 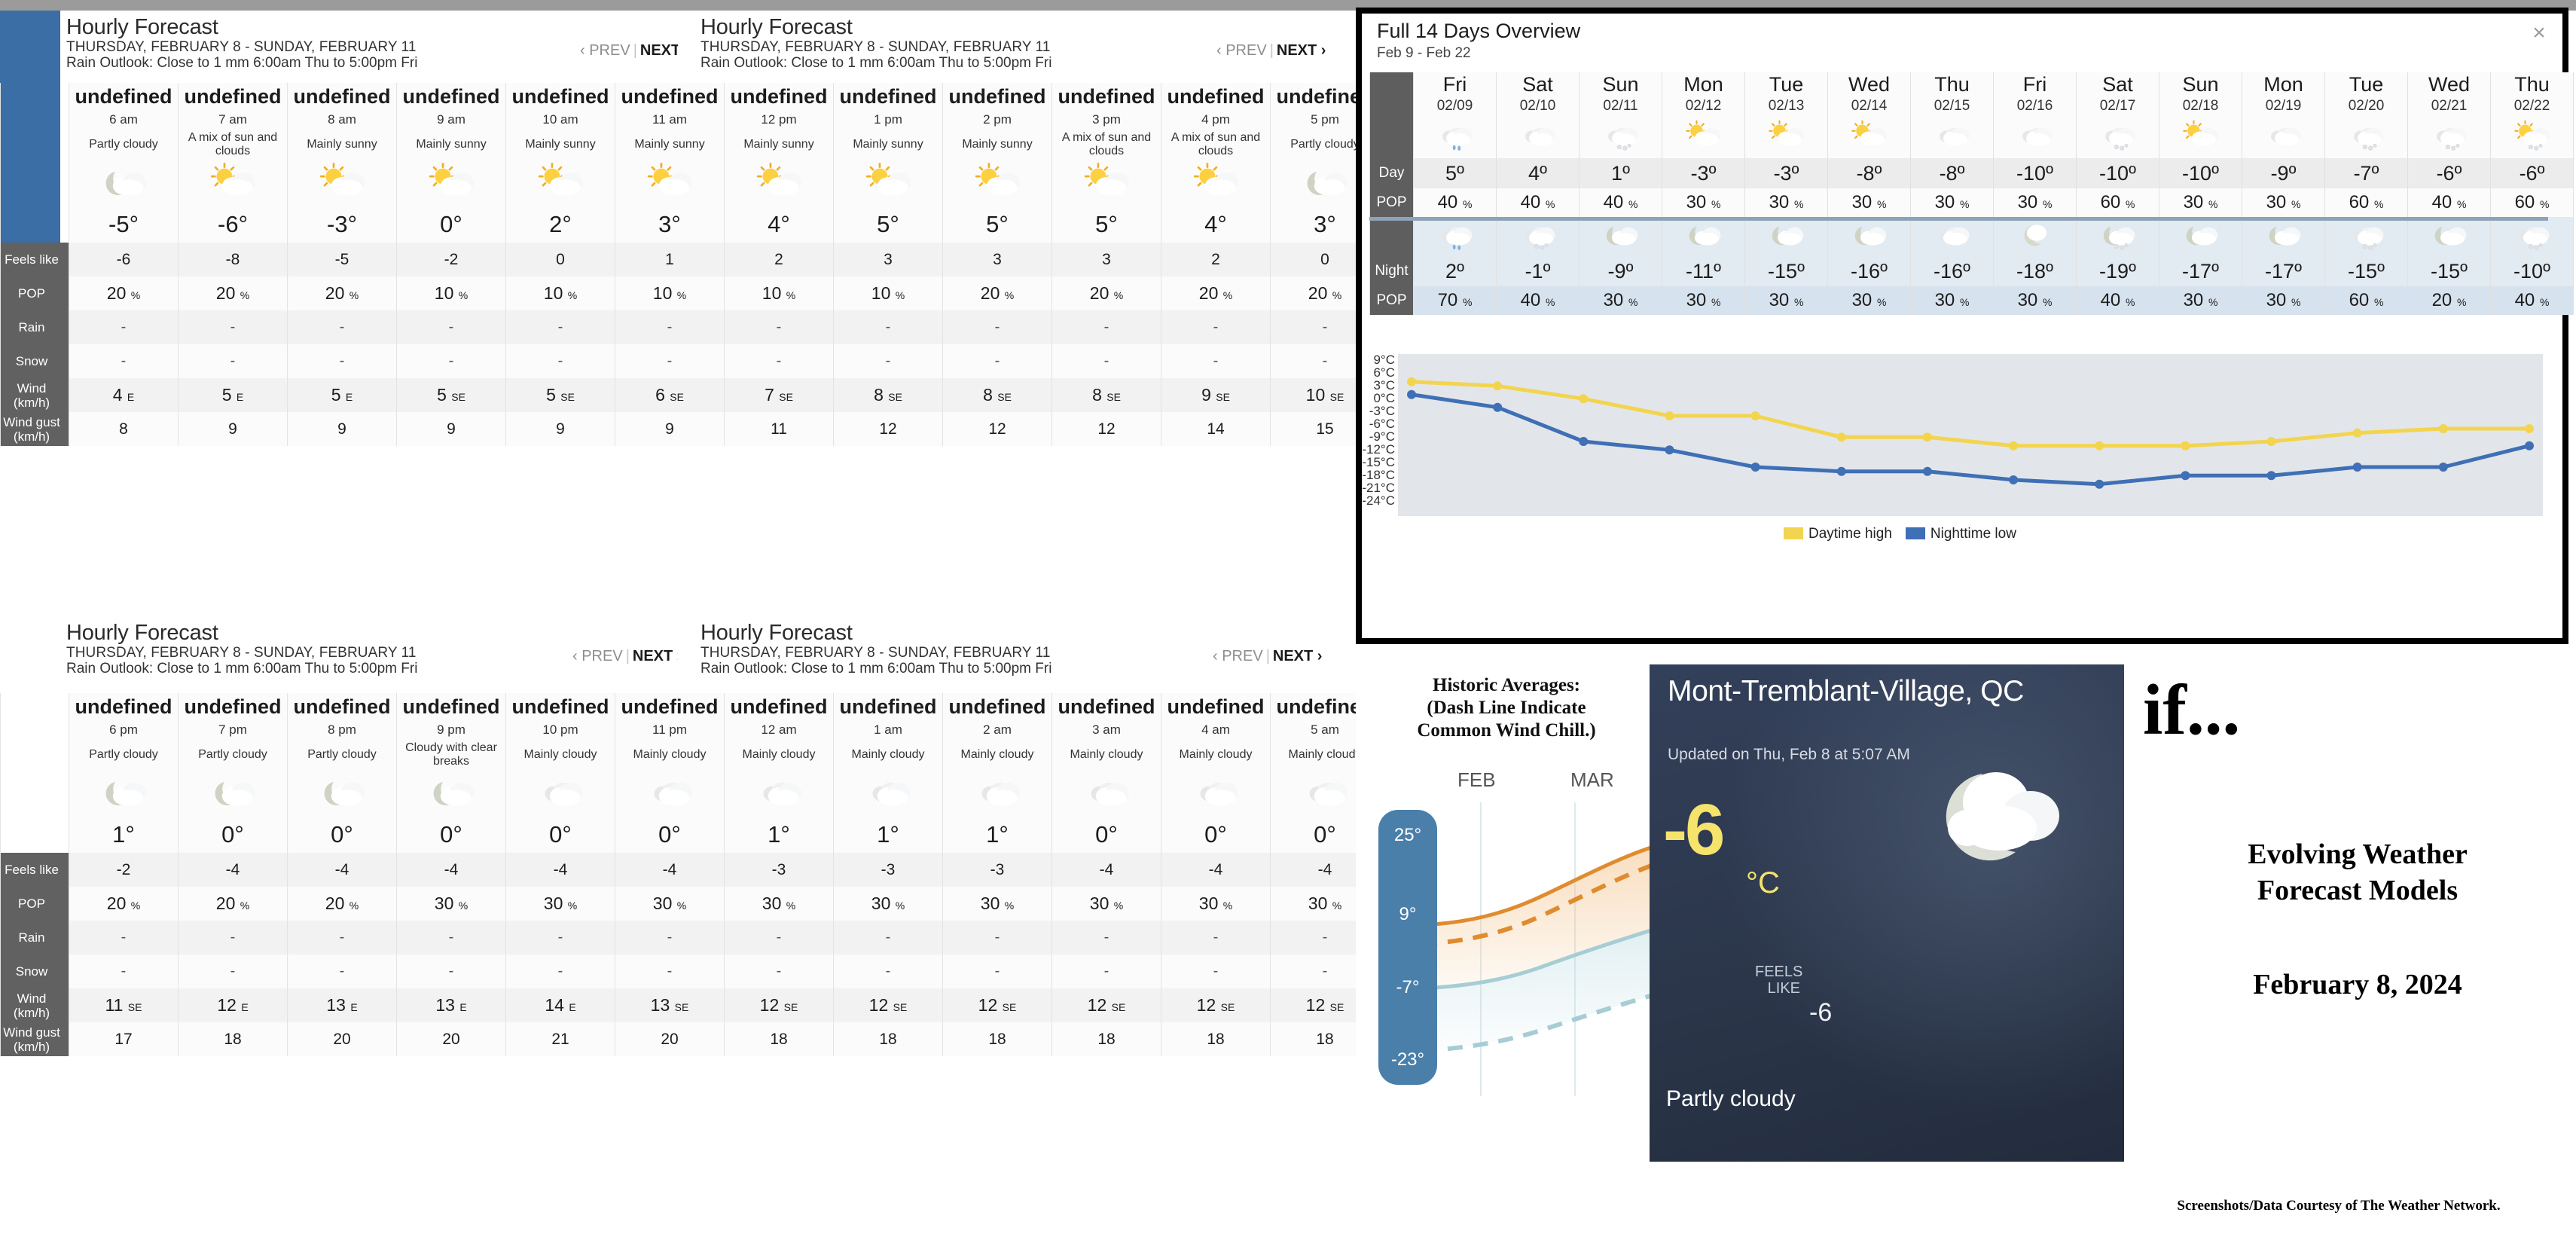 I want to click on hourly-cell-feels: -6, so click(x=124, y=259).